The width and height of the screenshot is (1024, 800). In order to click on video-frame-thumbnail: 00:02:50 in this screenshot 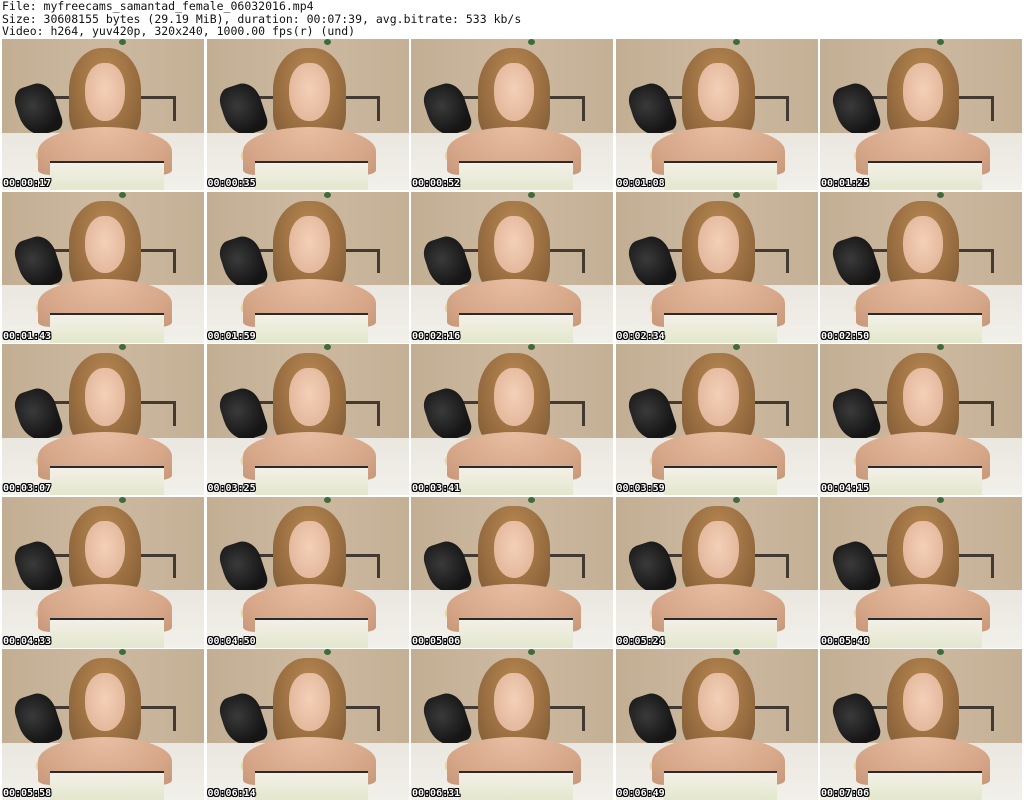, I will do `click(921, 267)`.